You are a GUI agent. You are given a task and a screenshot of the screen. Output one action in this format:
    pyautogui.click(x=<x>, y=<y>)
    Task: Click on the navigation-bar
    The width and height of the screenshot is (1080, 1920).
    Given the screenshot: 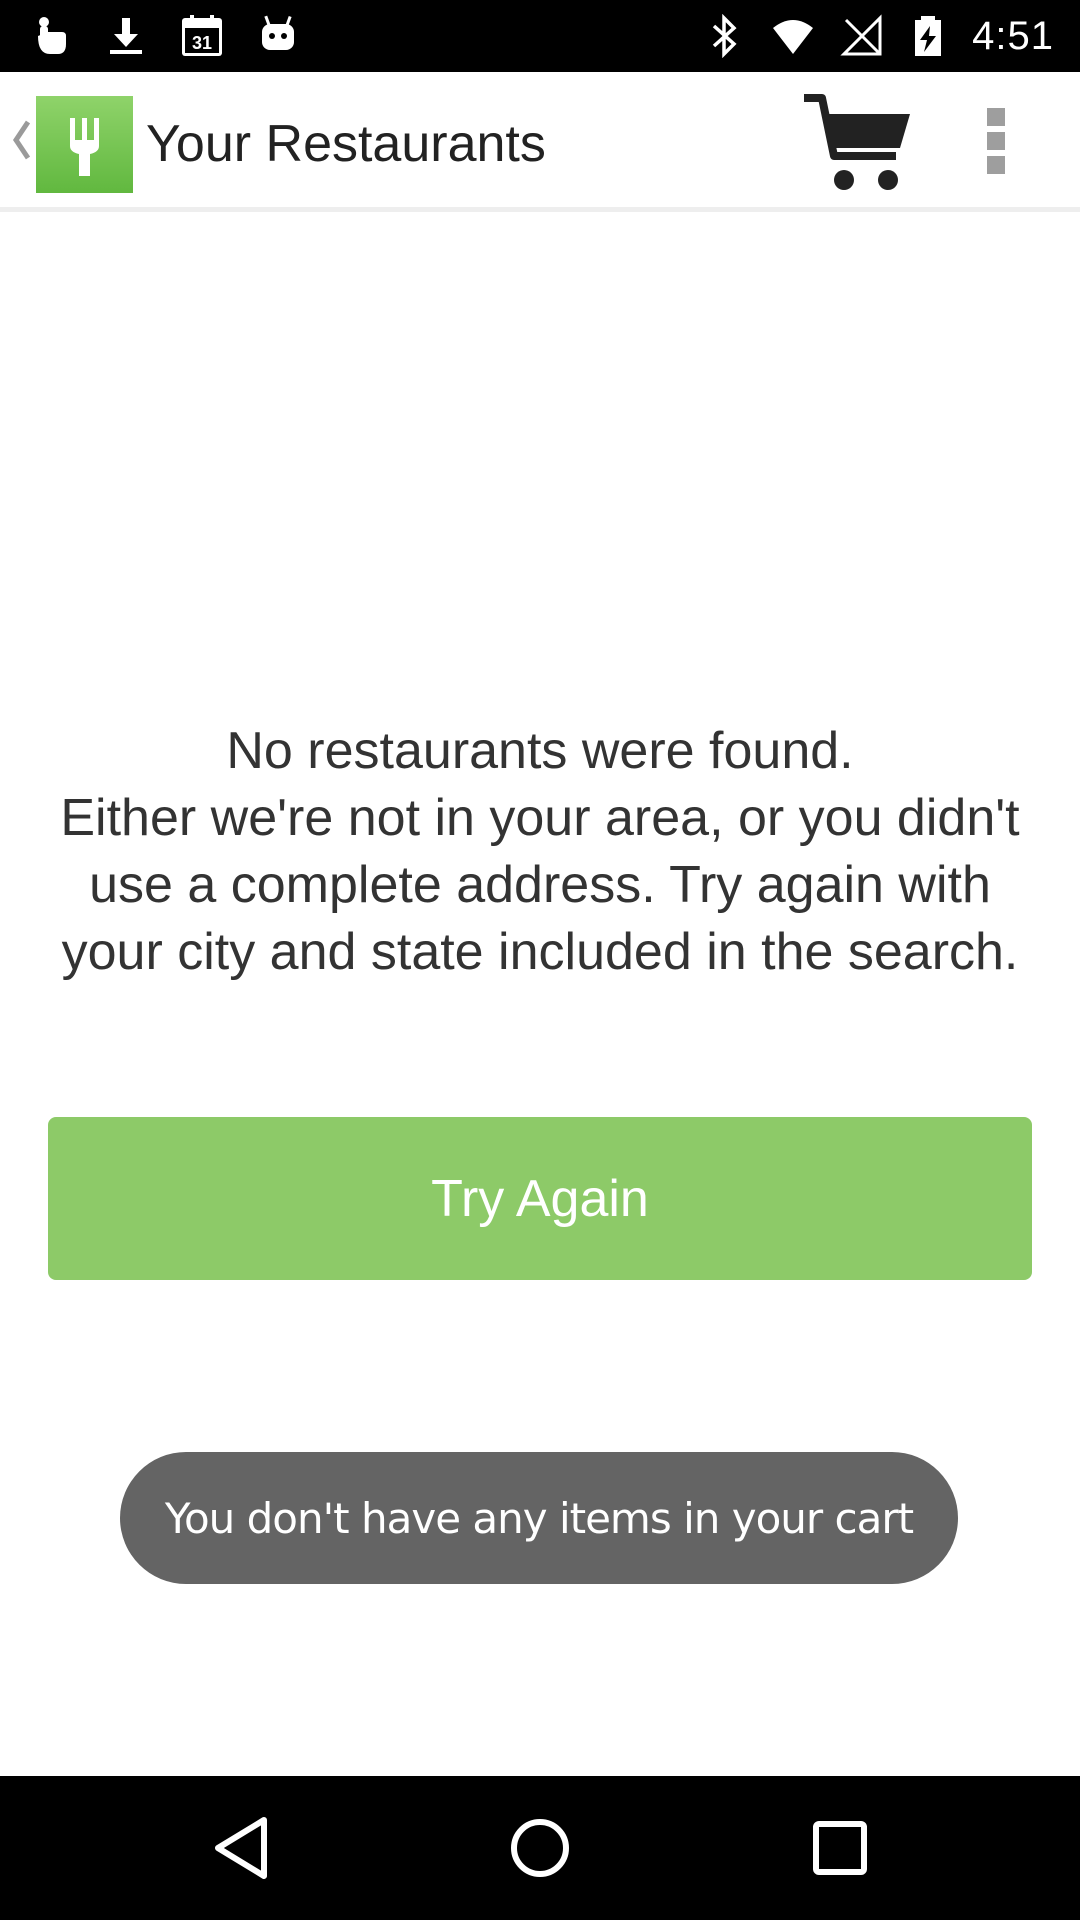 What is the action you would take?
    pyautogui.click(x=540, y=1848)
    